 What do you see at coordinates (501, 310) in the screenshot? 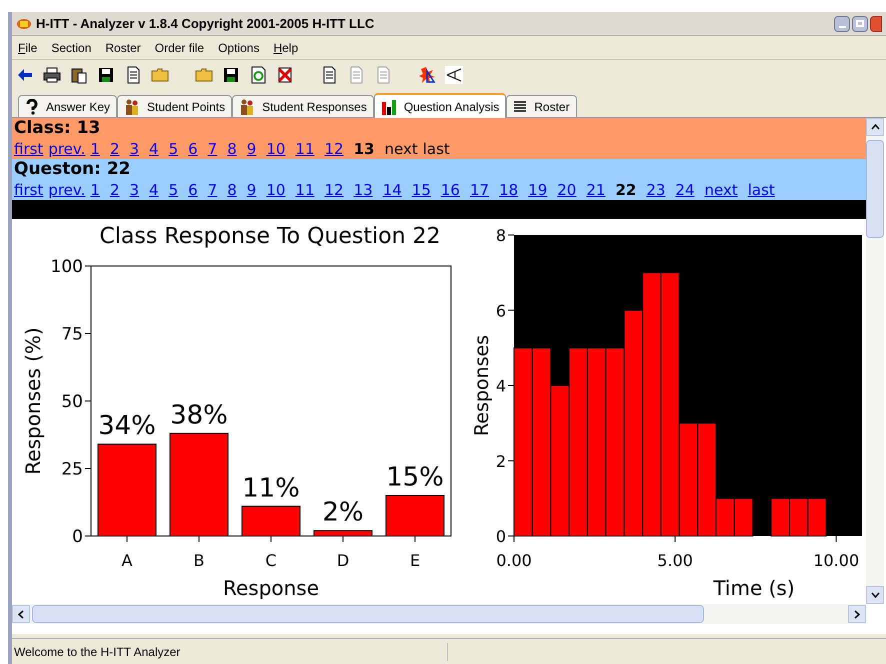
I see `y-tick-label: 6` at bounding box center [501, 310].